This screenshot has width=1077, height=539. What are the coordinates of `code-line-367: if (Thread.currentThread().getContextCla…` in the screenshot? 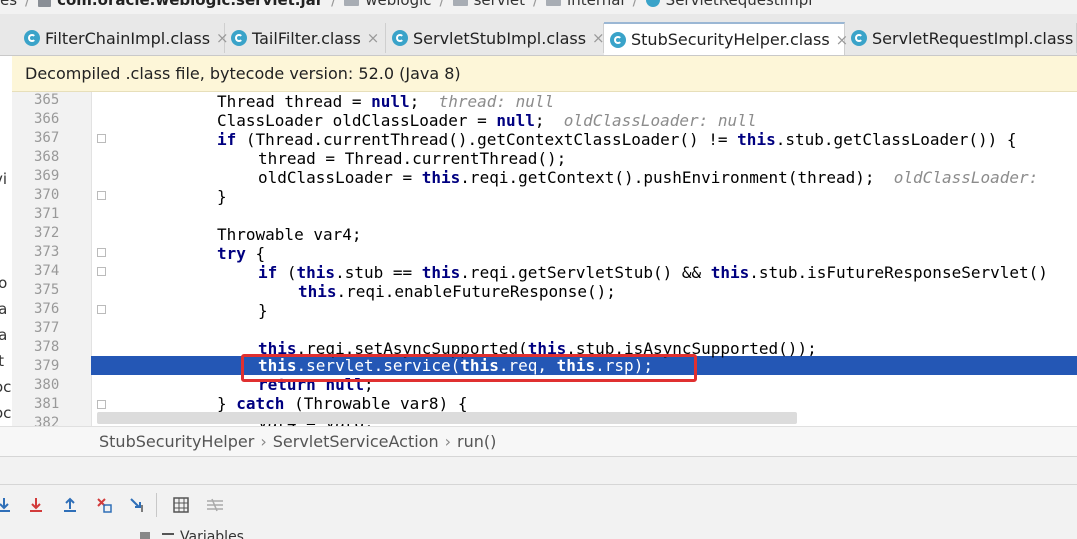 It's located at (617, 139).